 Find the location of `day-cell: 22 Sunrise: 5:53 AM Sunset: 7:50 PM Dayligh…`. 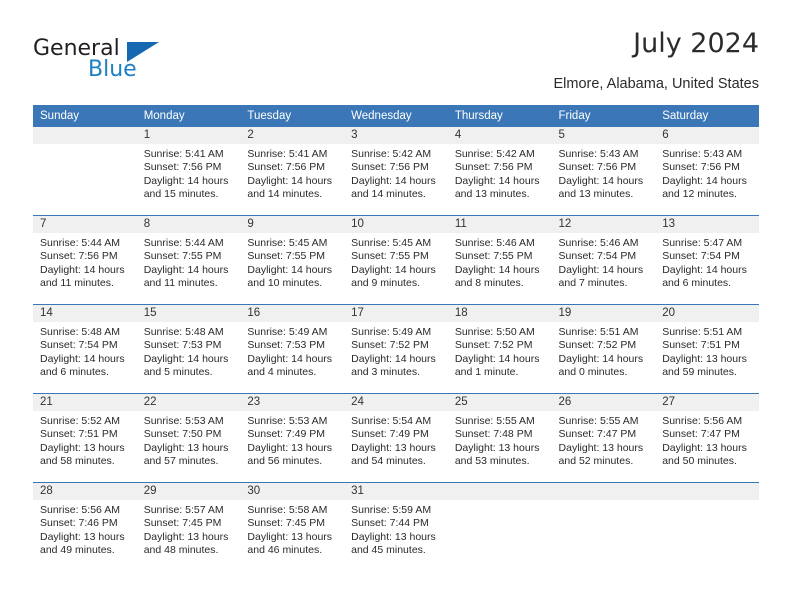

day-cell: 22 Sunrise: 5:53 AM Sunset: 7:50 PM Dayligh… is located at coordinates (188, 438).